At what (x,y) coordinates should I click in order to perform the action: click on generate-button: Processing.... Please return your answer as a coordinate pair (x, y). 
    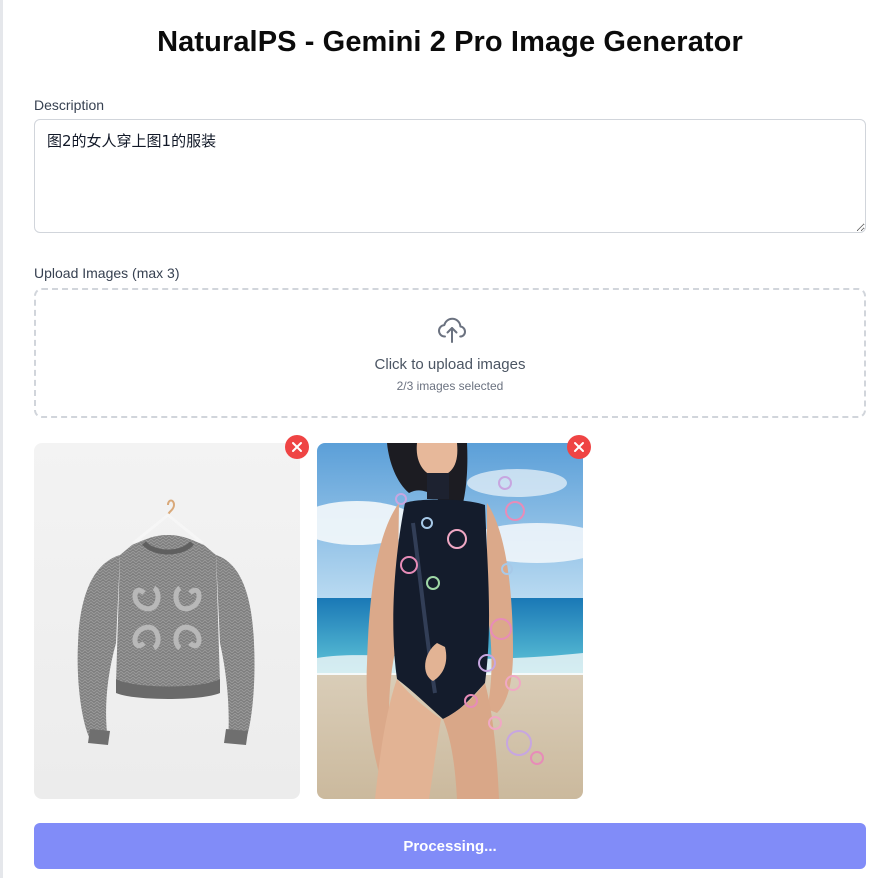
    Looking at the image, I should click on (450, 846).